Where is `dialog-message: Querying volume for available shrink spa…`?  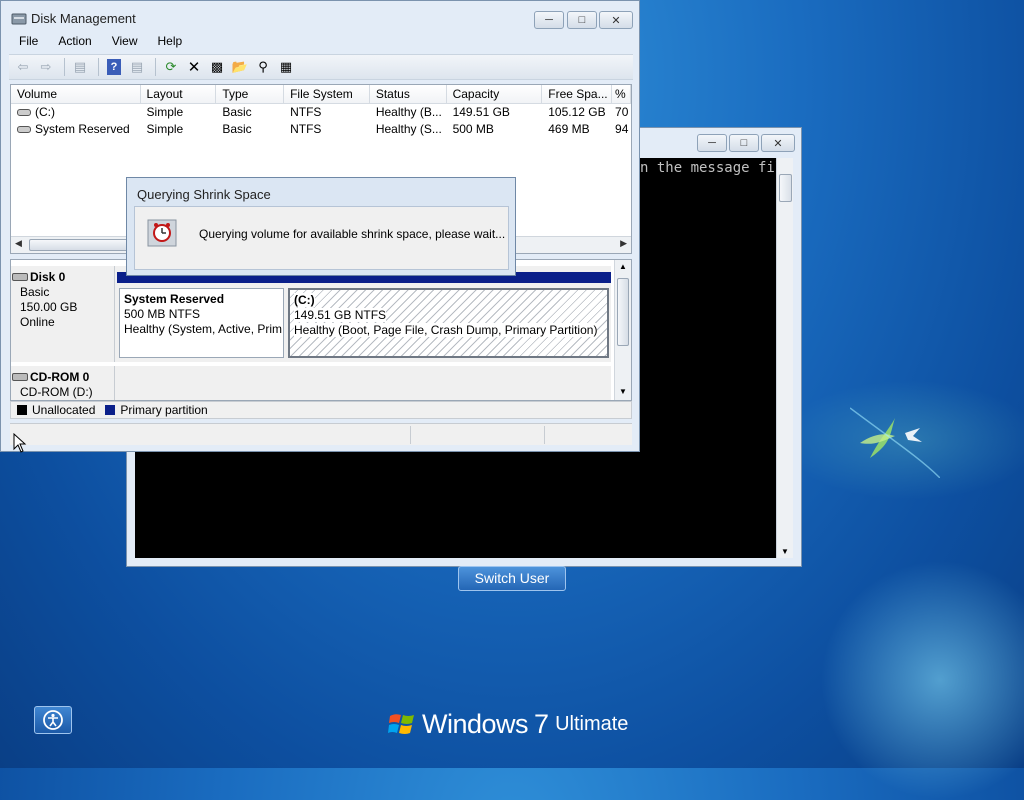 dialog-message: Querying volume for available shrink spa… is located at coordinates (352, 234).